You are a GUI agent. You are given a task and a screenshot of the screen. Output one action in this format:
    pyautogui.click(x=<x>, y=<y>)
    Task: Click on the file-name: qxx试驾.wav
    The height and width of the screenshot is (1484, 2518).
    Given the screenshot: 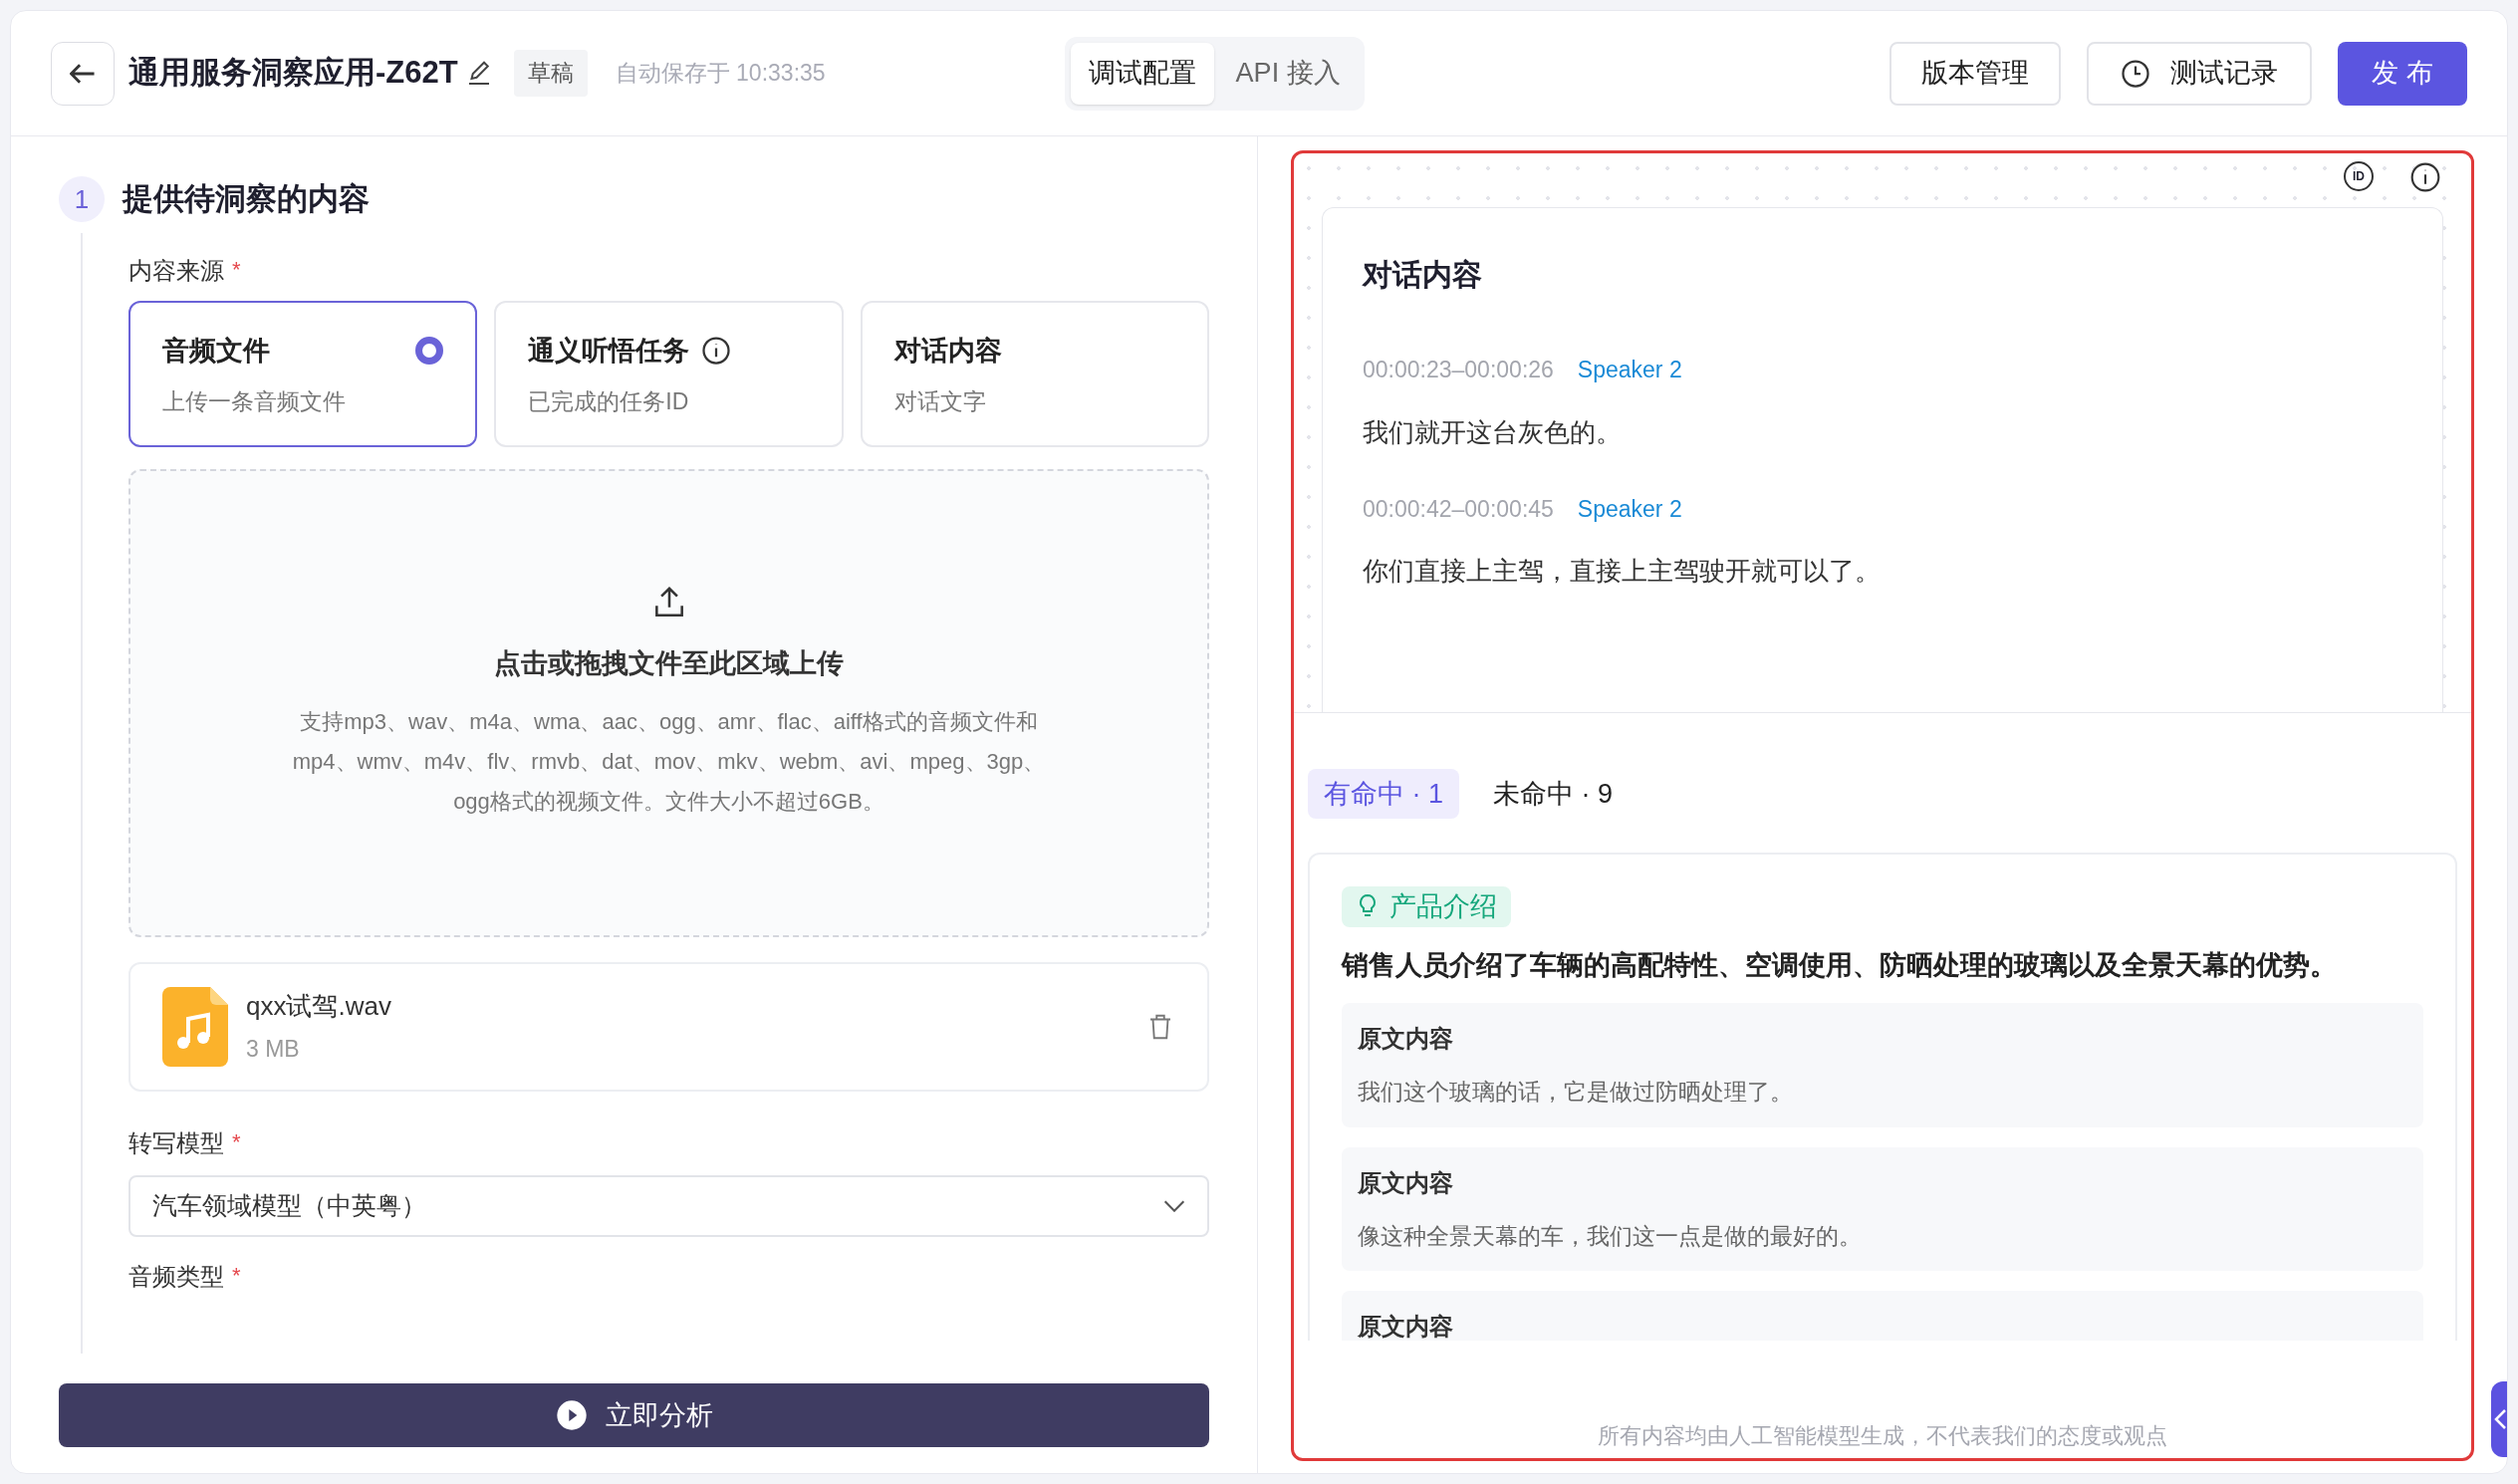 What is the action you would take?
    pyautogui.click(x=318, y=1006)
    